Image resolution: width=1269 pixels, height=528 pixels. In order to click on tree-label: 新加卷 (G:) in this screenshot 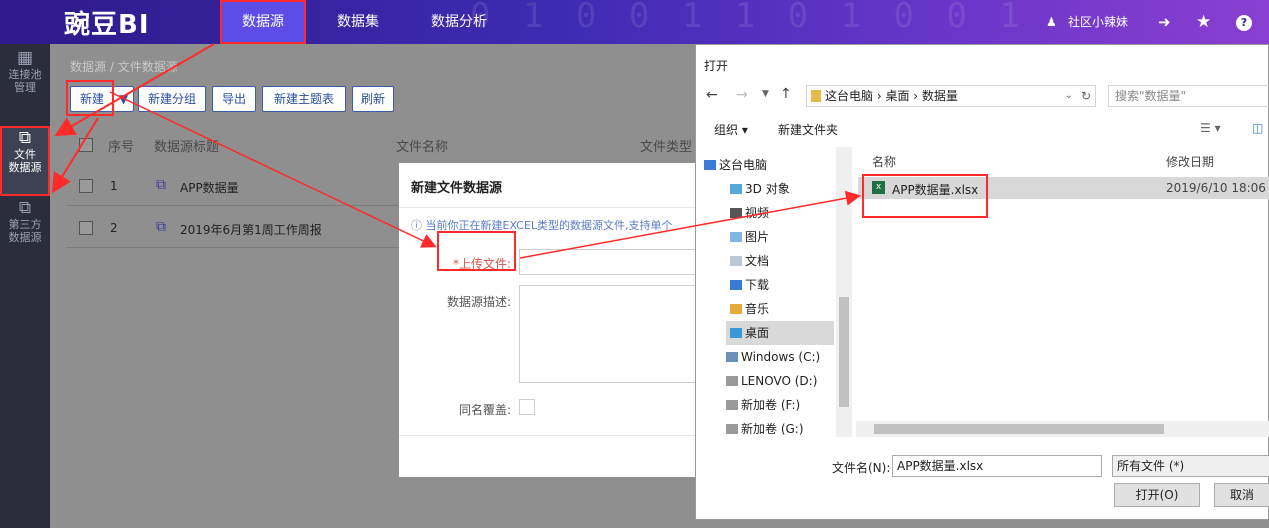, I will do `click(772, 429)`.